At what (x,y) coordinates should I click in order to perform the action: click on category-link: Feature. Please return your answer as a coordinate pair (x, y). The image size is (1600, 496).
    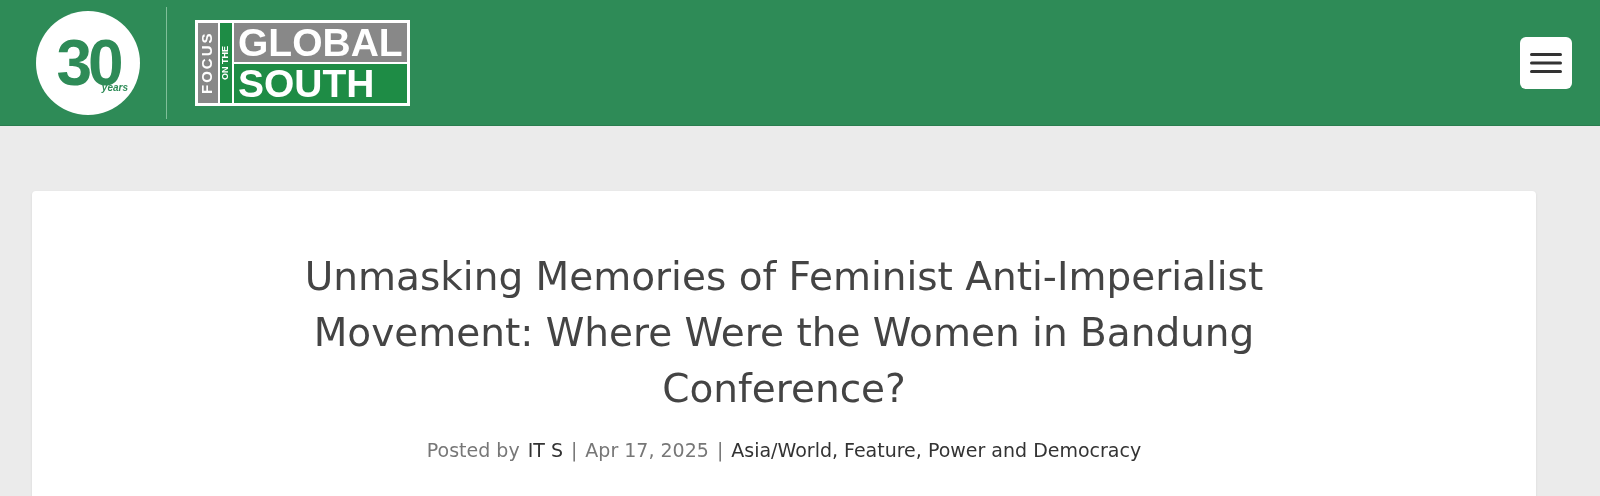
    Looking at the image, I should click on (880, 450).